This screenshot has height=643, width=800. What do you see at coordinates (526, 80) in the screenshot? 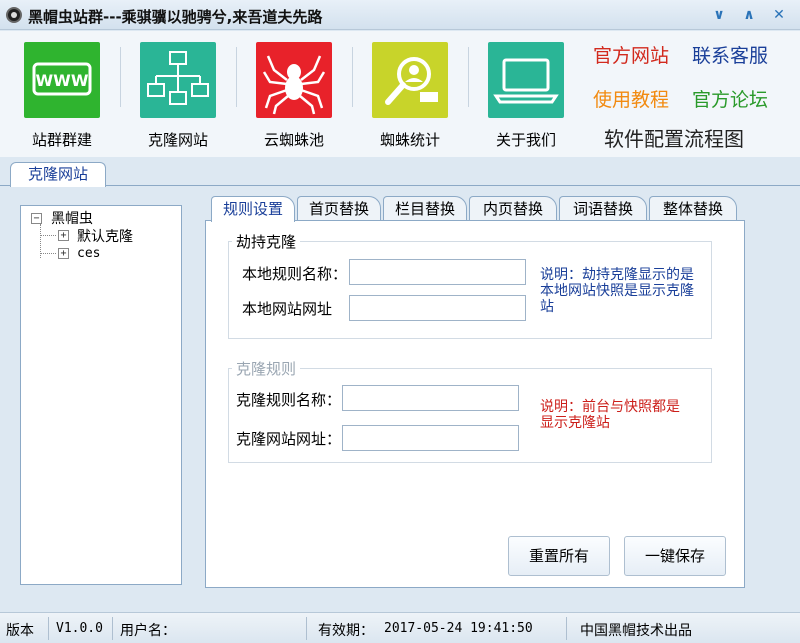
I see `laptop-icon` at bounding box center [526, 80].